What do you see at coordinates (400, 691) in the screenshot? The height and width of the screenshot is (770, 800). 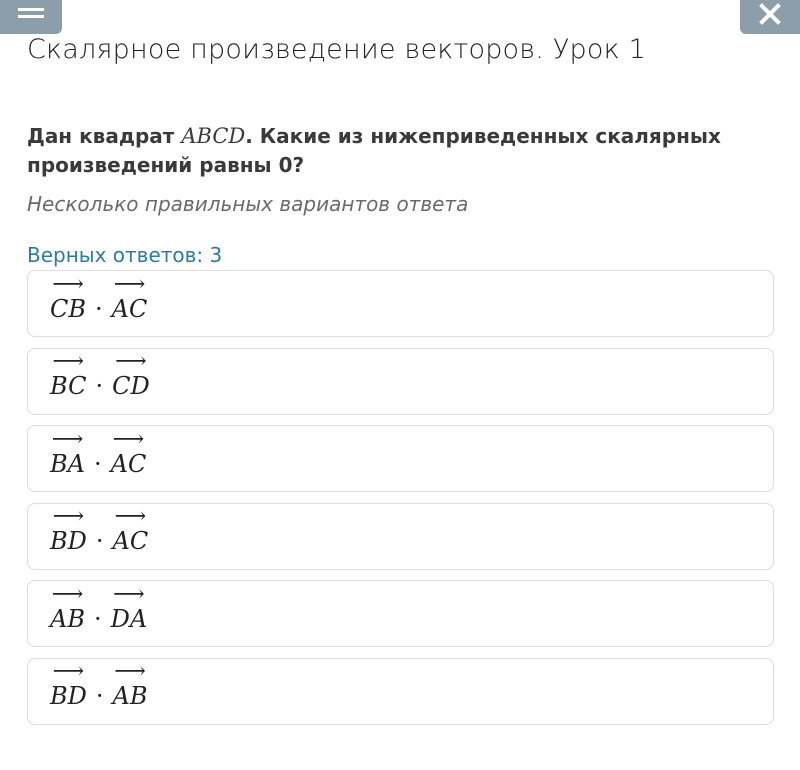 I see `answer-option: ⟶ BD · ⟶ AB` at bounding box center [400, 691].